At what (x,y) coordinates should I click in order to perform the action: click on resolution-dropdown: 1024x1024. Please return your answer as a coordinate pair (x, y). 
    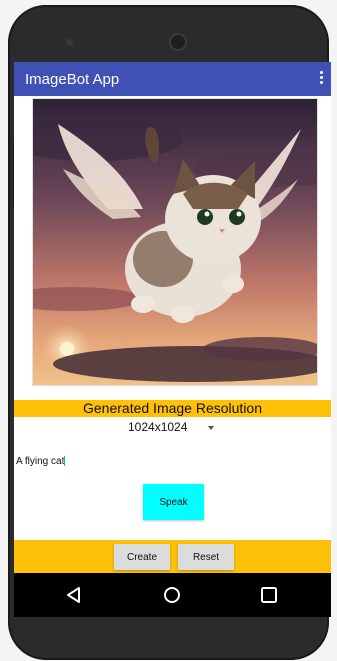
    Looking at the image, I should click on (174, 427).